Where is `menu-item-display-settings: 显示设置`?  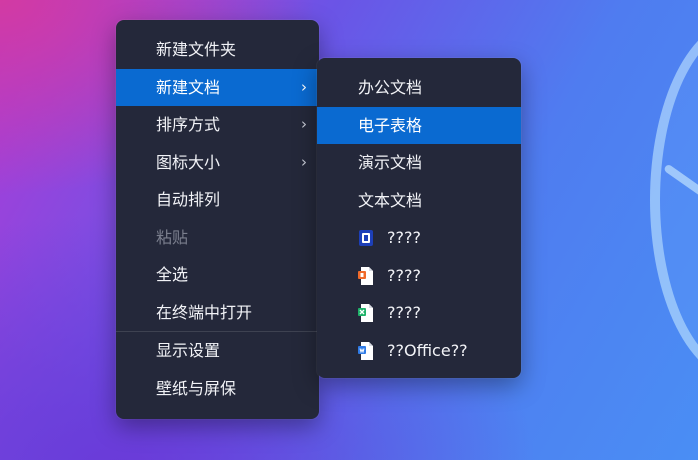 menu-item-display-settings: 显示设置 is located at coordinates (217, 351).